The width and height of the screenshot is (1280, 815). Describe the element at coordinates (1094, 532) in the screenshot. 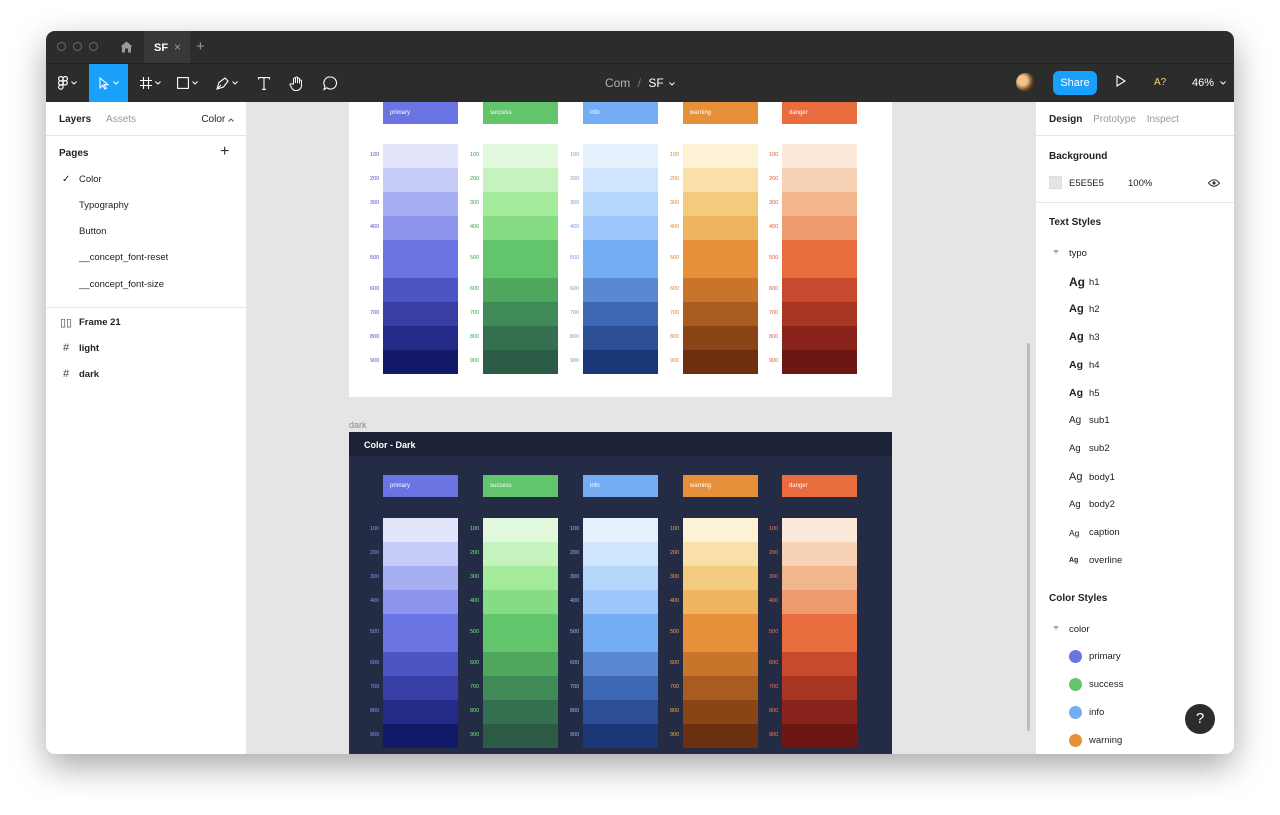

I see `text-style-caption: Ag caption` at that location.